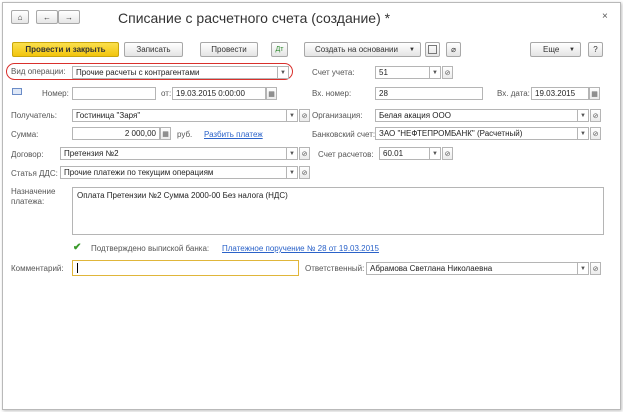 Image resolution: width=623 pixels, height=412 pixels. I want to click on back-button: ←, so click(47, 17).